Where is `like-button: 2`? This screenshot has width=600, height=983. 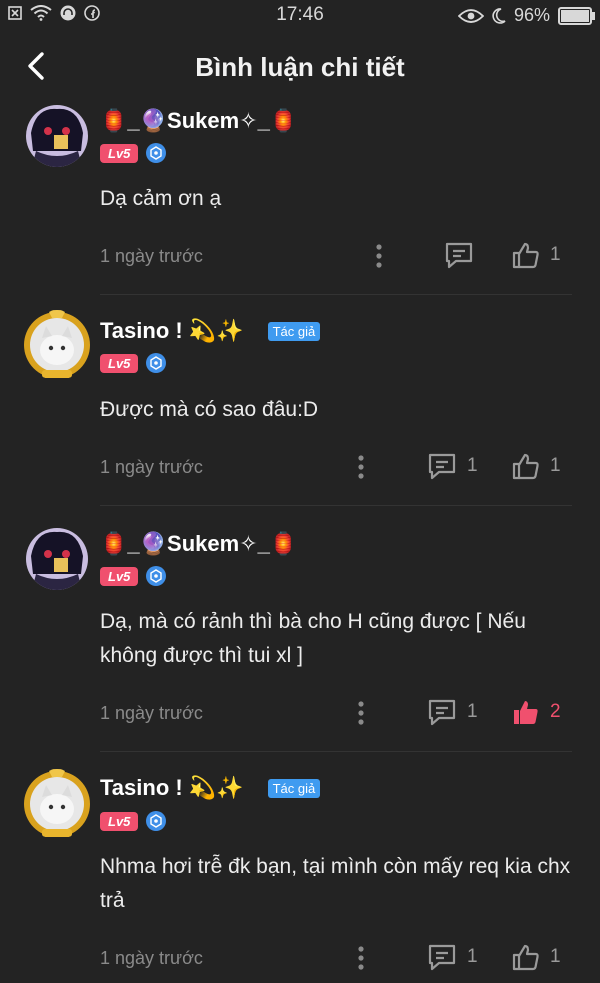 like-button: 2 is located at coordinates (536, 712).